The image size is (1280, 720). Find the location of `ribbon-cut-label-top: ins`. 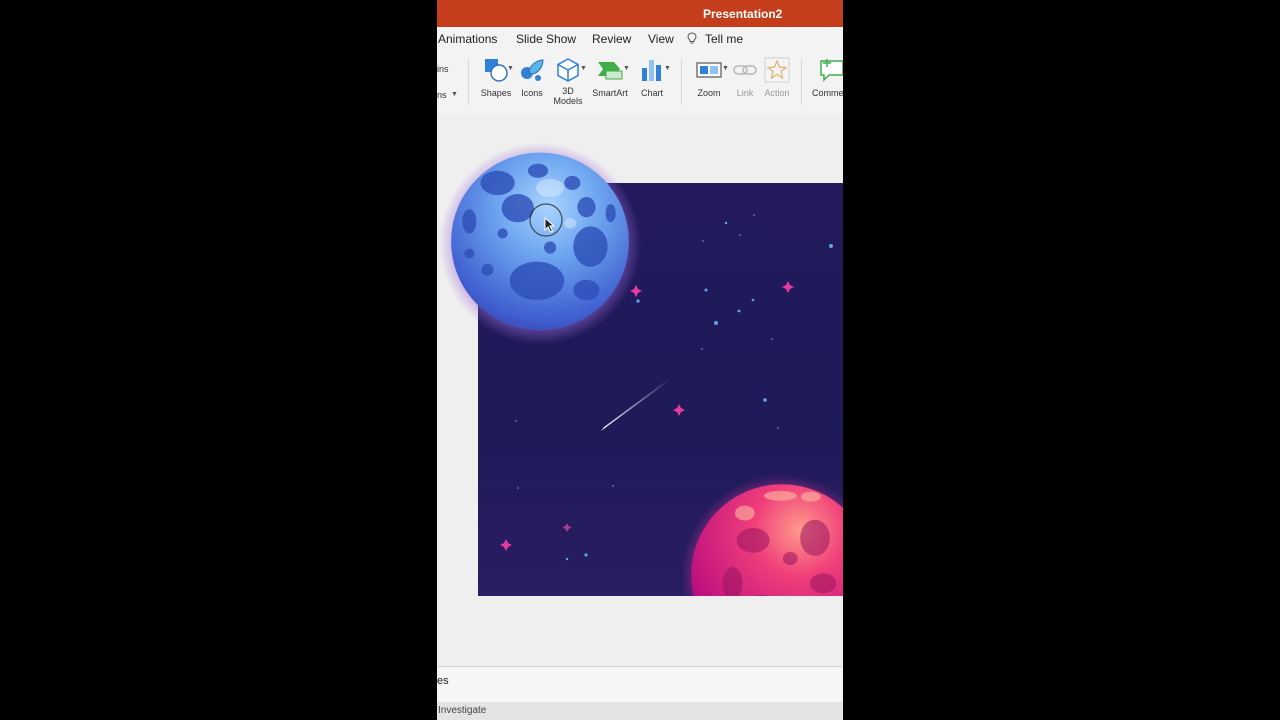

ribbon-cut-label-top: ins is located at coordinates (443, 69).